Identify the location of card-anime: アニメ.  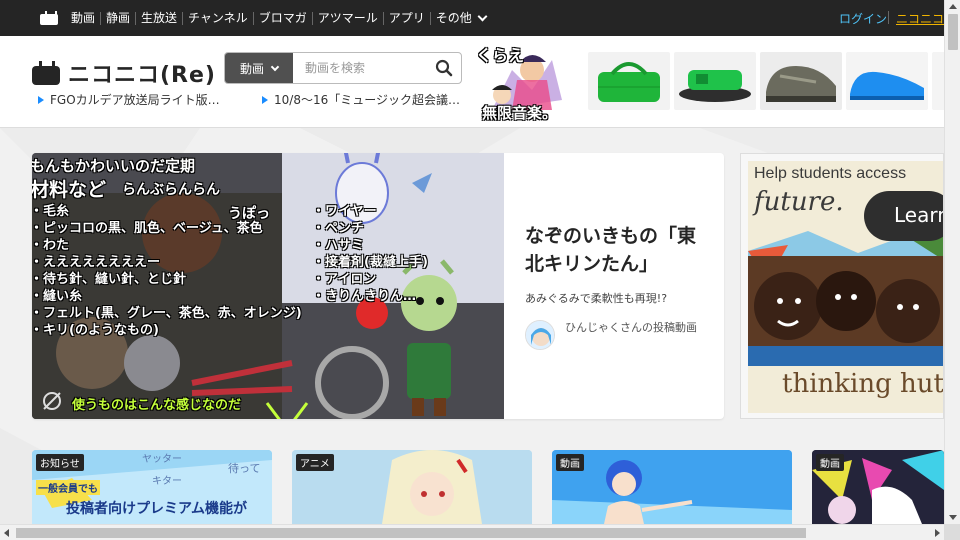
(412, 487).